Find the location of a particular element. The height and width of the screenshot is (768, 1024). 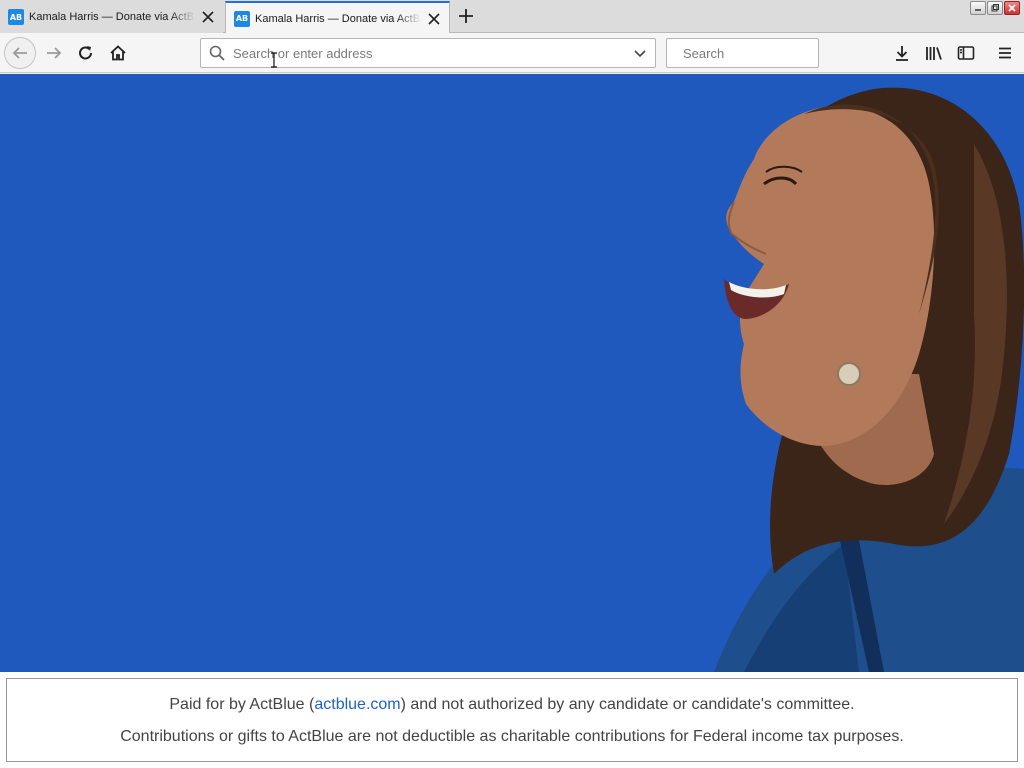

back-button is located at coordinates (20, 53).